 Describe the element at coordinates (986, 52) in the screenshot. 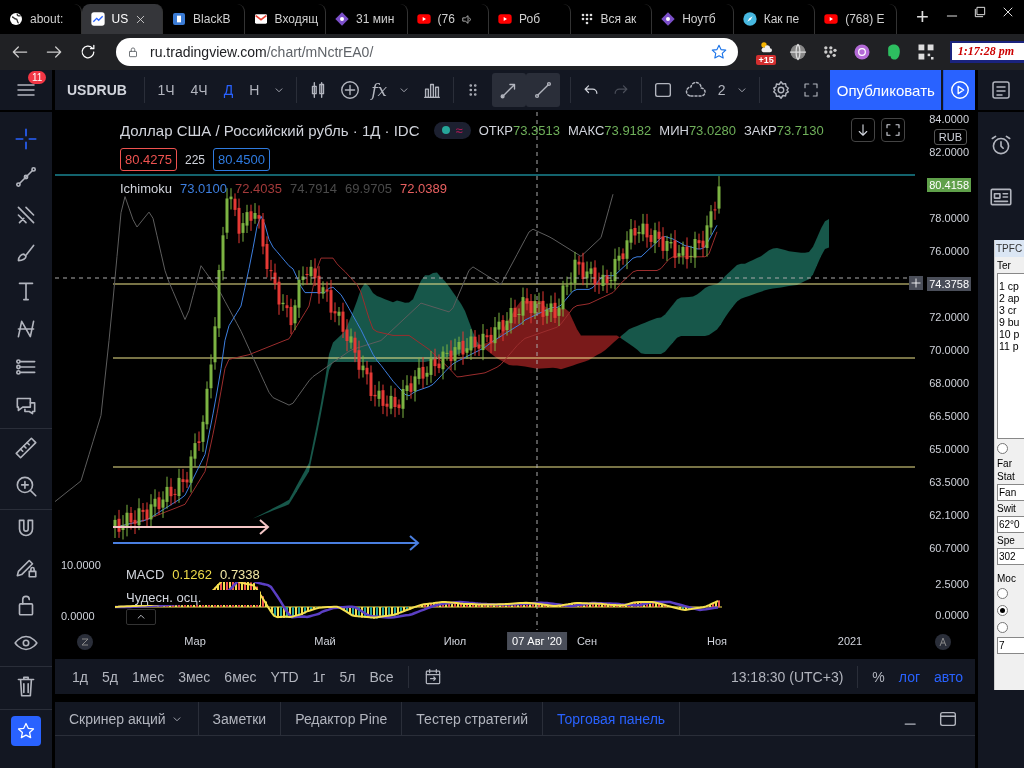

I see `clock-text: 1:17:28 pm` at that location.